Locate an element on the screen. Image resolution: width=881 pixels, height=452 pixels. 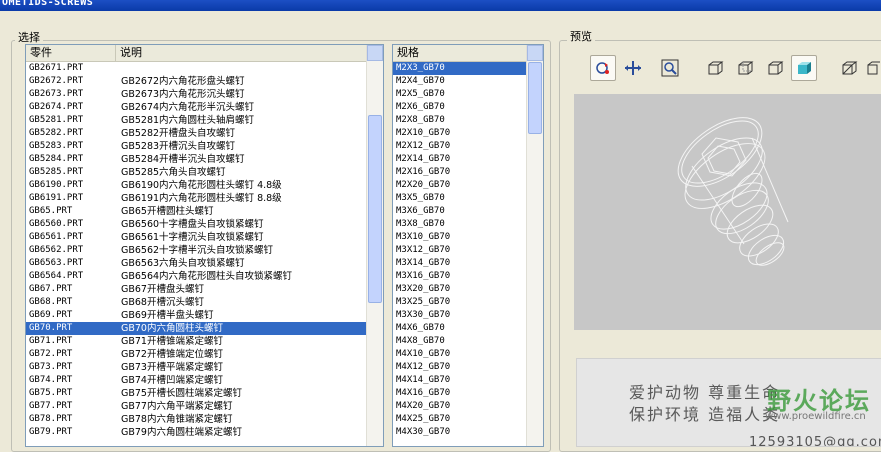
column-header-description: 说明 is located at coordinates (241, 53).